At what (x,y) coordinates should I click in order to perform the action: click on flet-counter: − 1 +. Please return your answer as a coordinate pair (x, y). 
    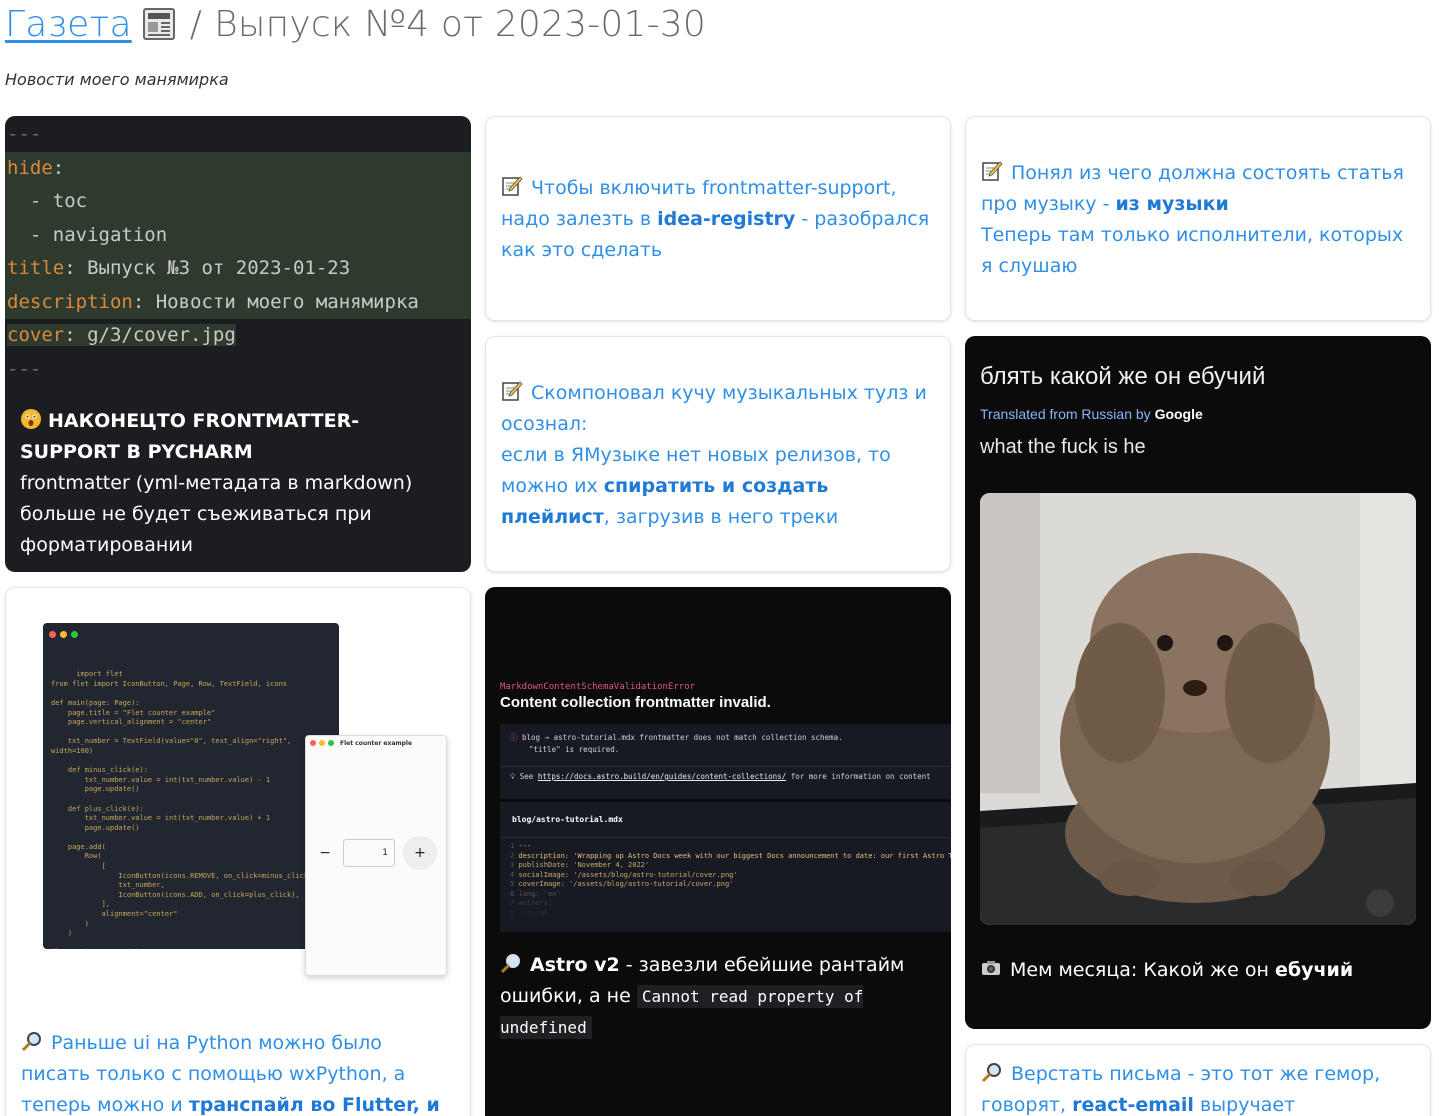
    Looking at the image, I should click on (376, 853).